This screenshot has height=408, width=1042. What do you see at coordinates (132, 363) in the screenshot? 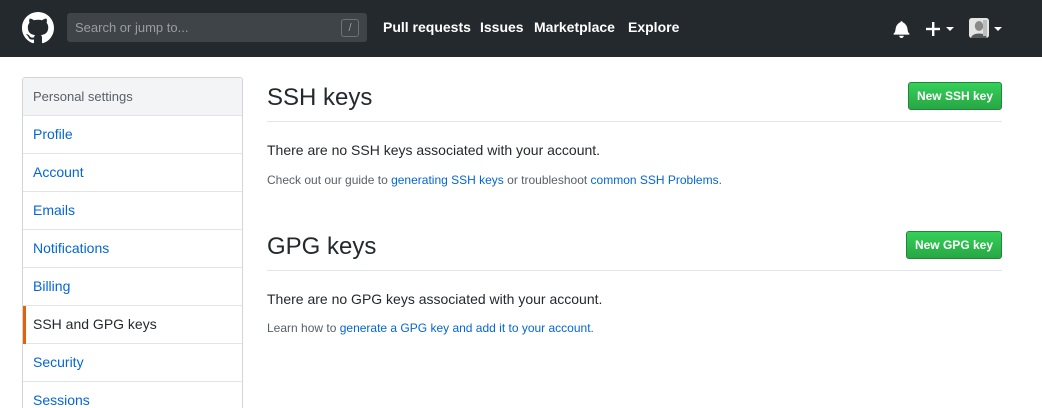
I see `sidebar-item-security: Security` at bounding box center [132, 363].